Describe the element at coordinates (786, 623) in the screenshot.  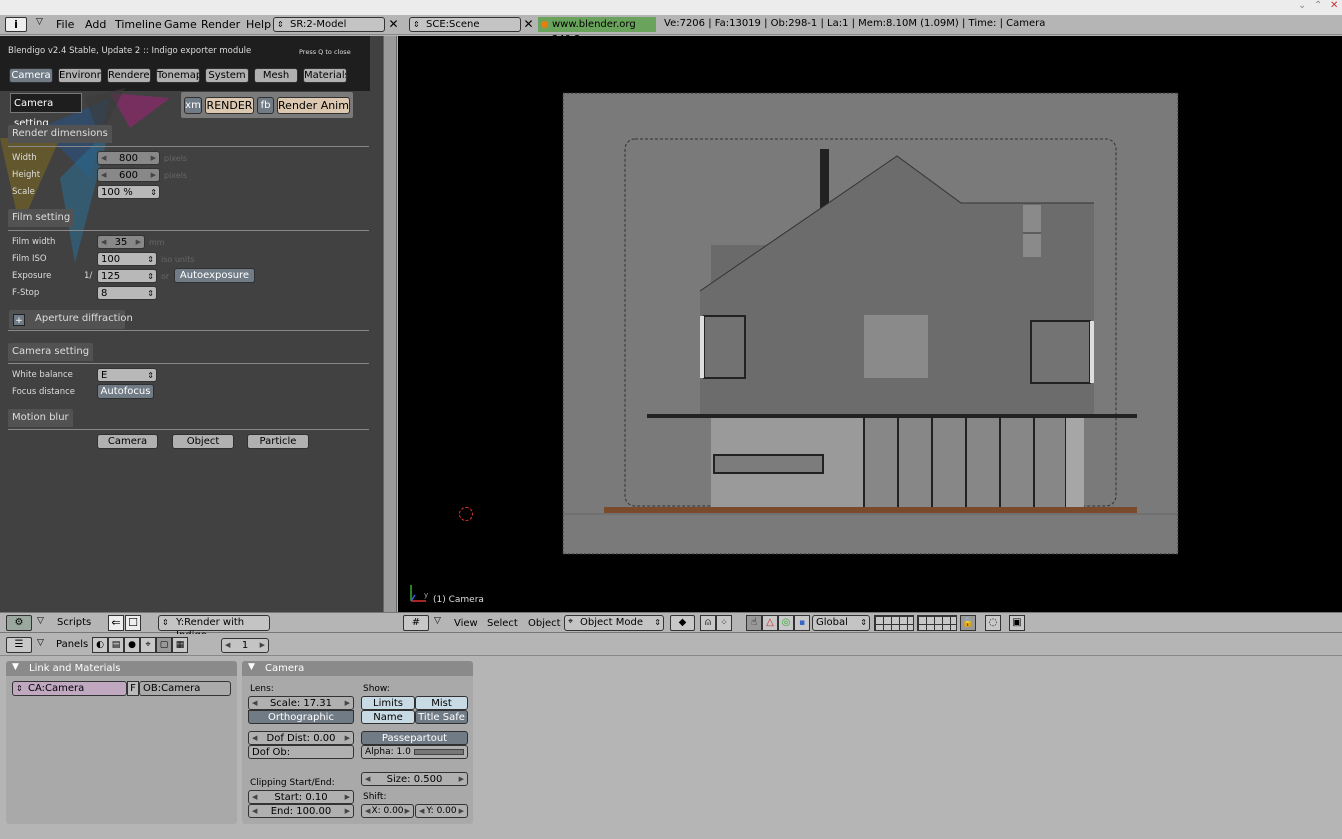
I see `rotate-manipulator-icon: ◎` at that location.